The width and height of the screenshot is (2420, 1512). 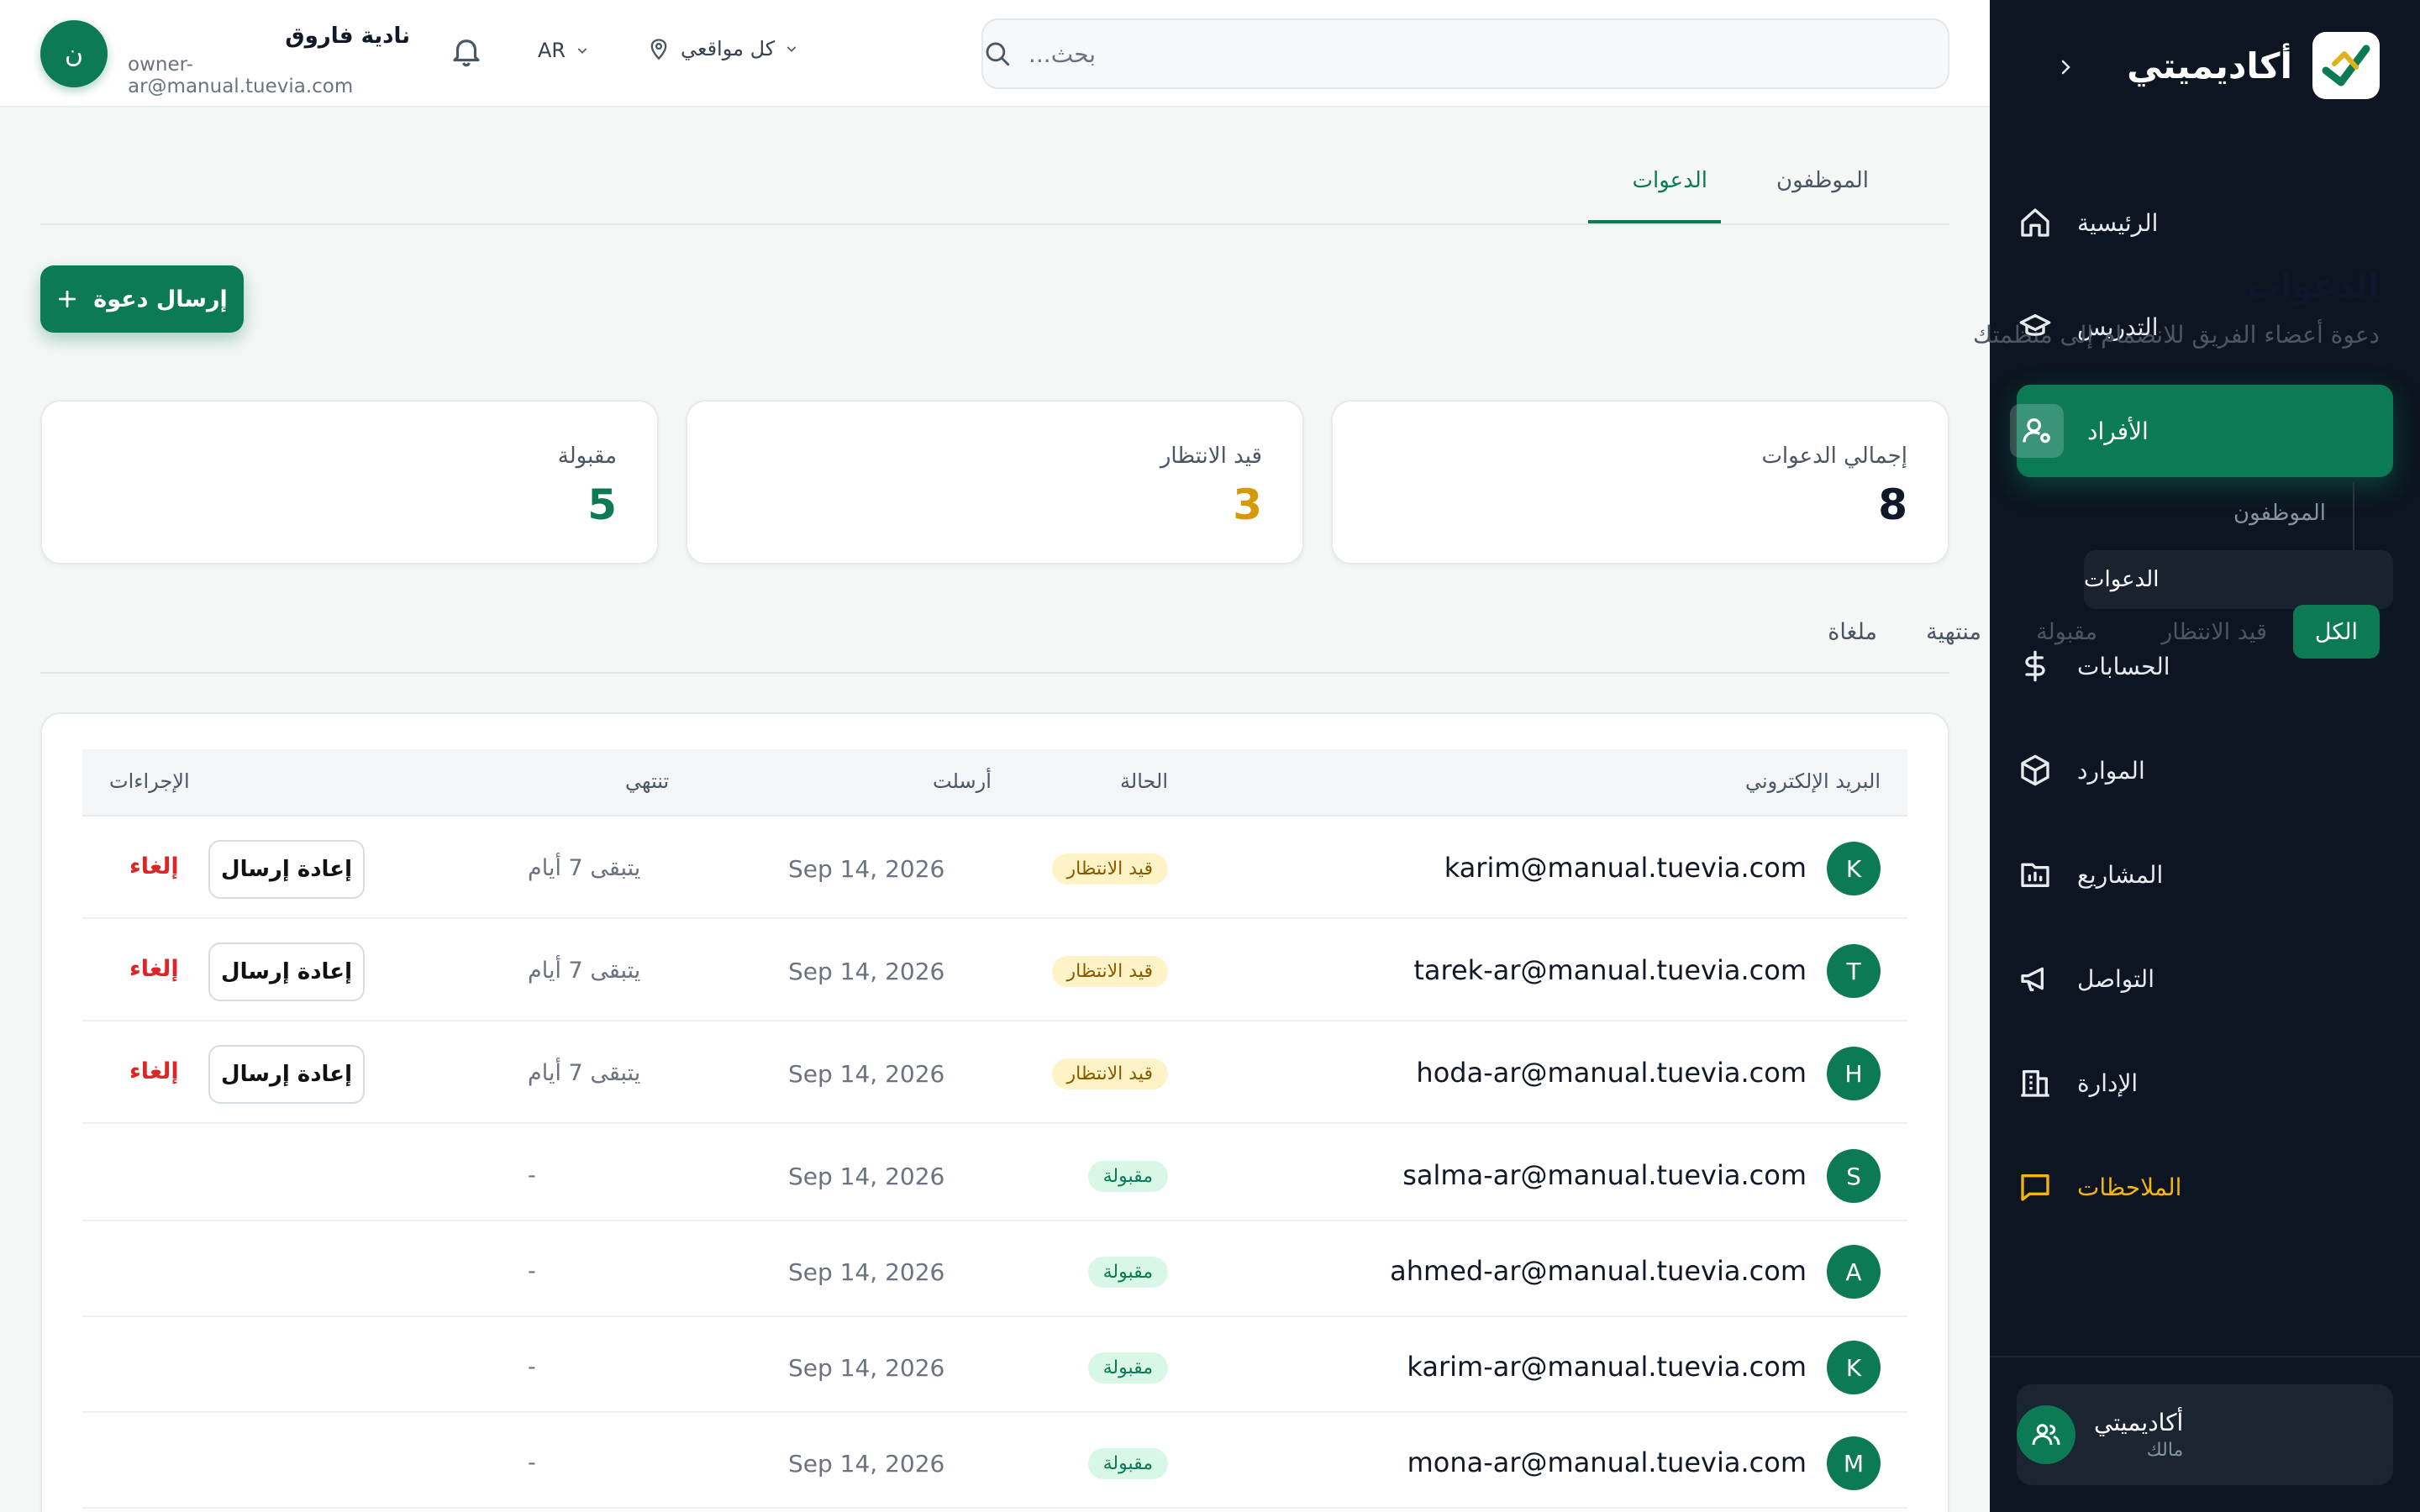 I want to click on avatar: T, so click(x=1854, y=971).